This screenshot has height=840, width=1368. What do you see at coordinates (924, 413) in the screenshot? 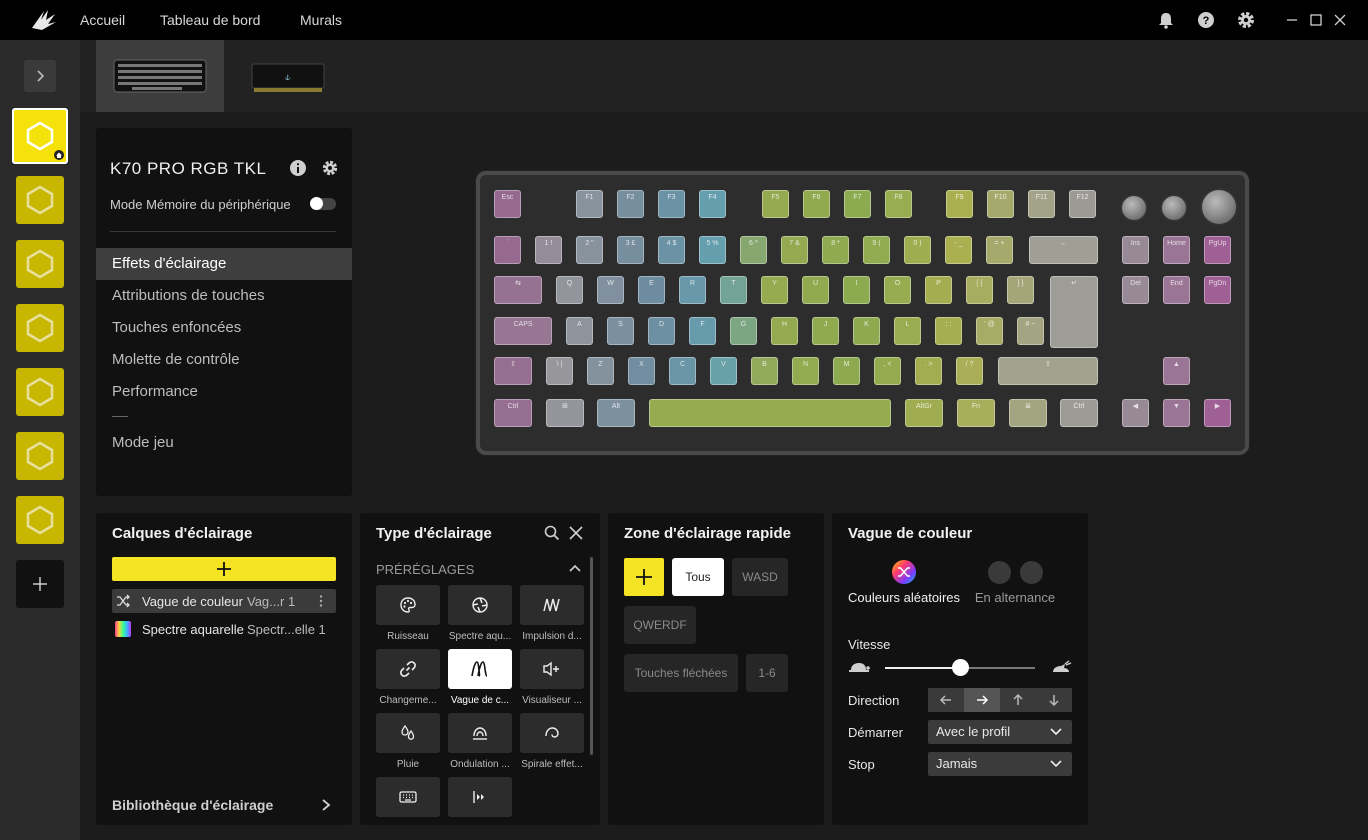
I see `key: AltGr` at bounding box center [924, 413].